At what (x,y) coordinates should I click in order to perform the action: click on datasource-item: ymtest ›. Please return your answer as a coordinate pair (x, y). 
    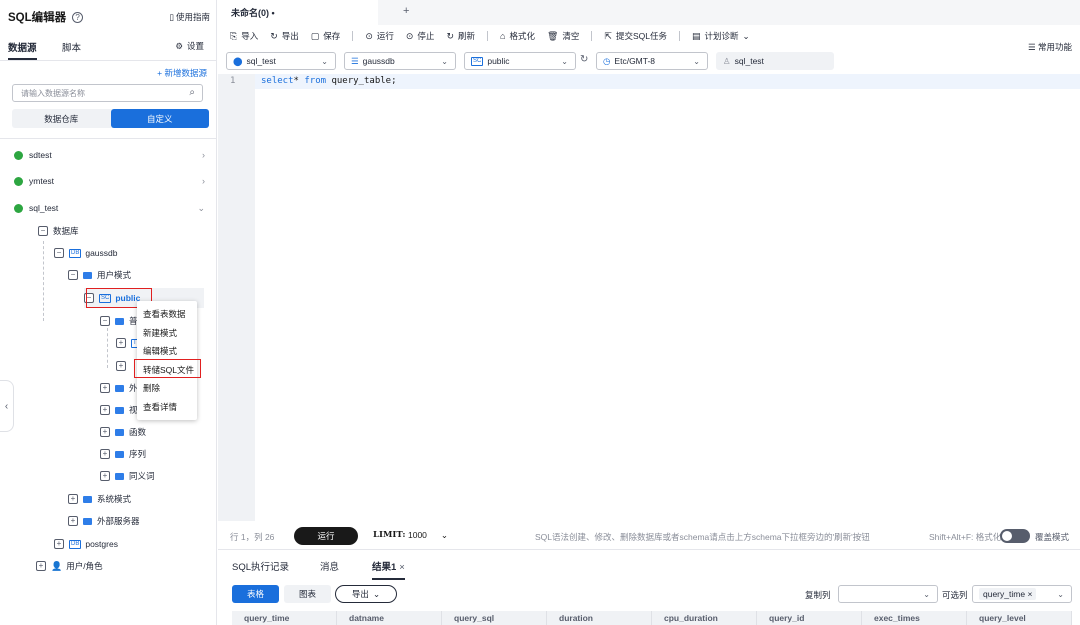
    Looking at the image, I should click on (115, 181).